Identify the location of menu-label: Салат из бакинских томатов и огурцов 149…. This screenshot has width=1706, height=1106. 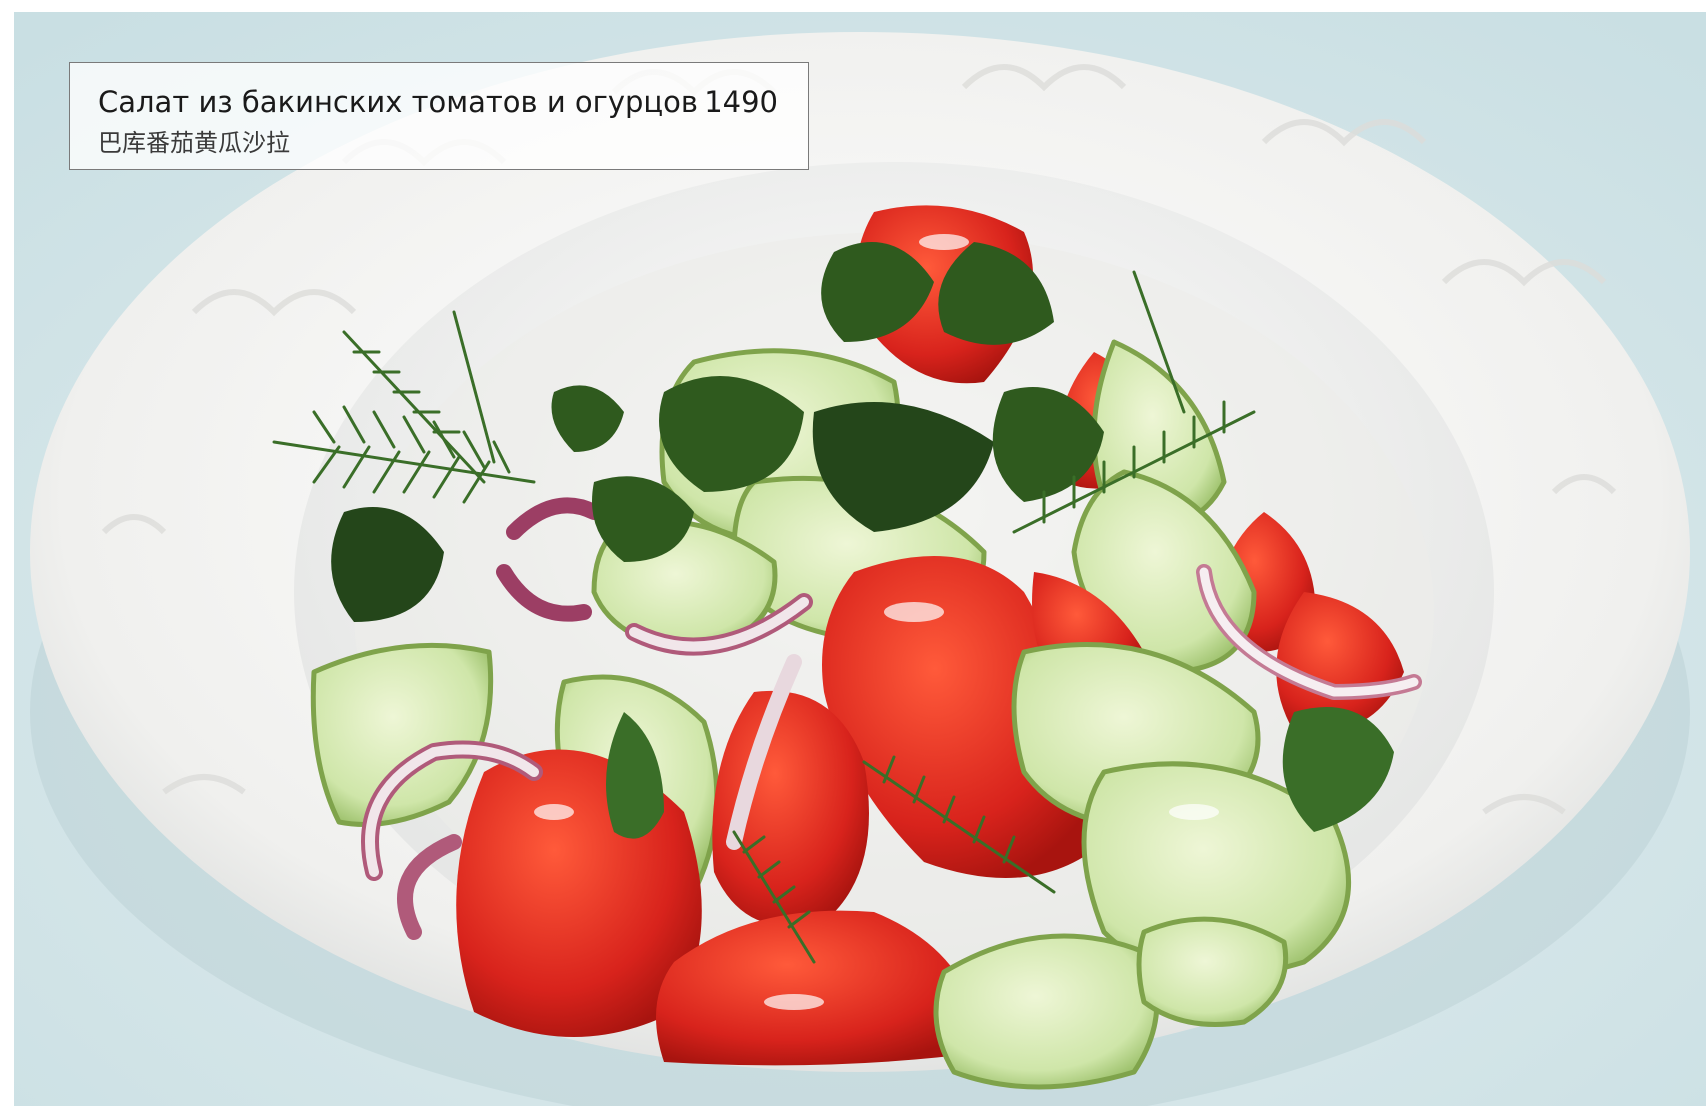
(439, 116).